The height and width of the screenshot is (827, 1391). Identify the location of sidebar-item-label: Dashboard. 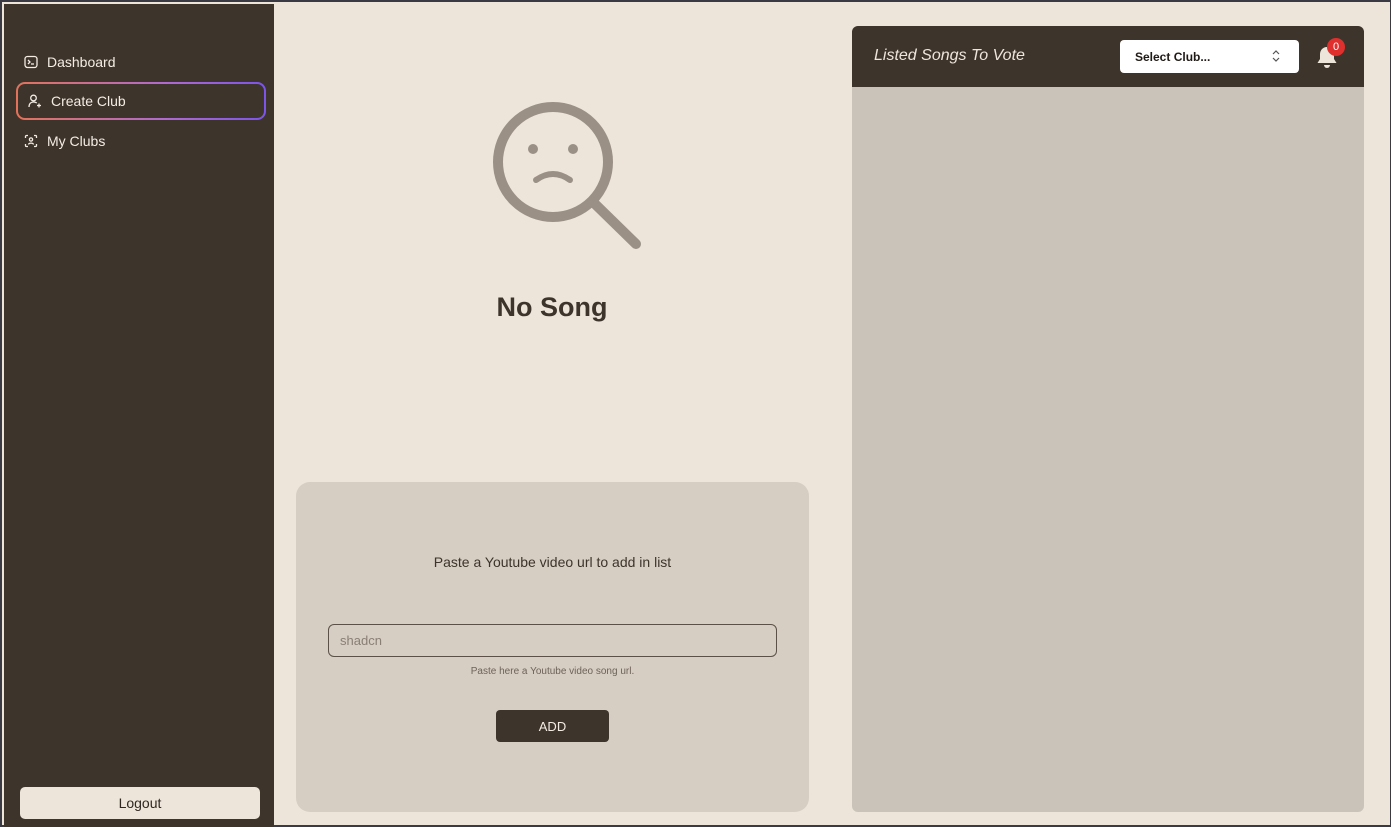
(81, 62).